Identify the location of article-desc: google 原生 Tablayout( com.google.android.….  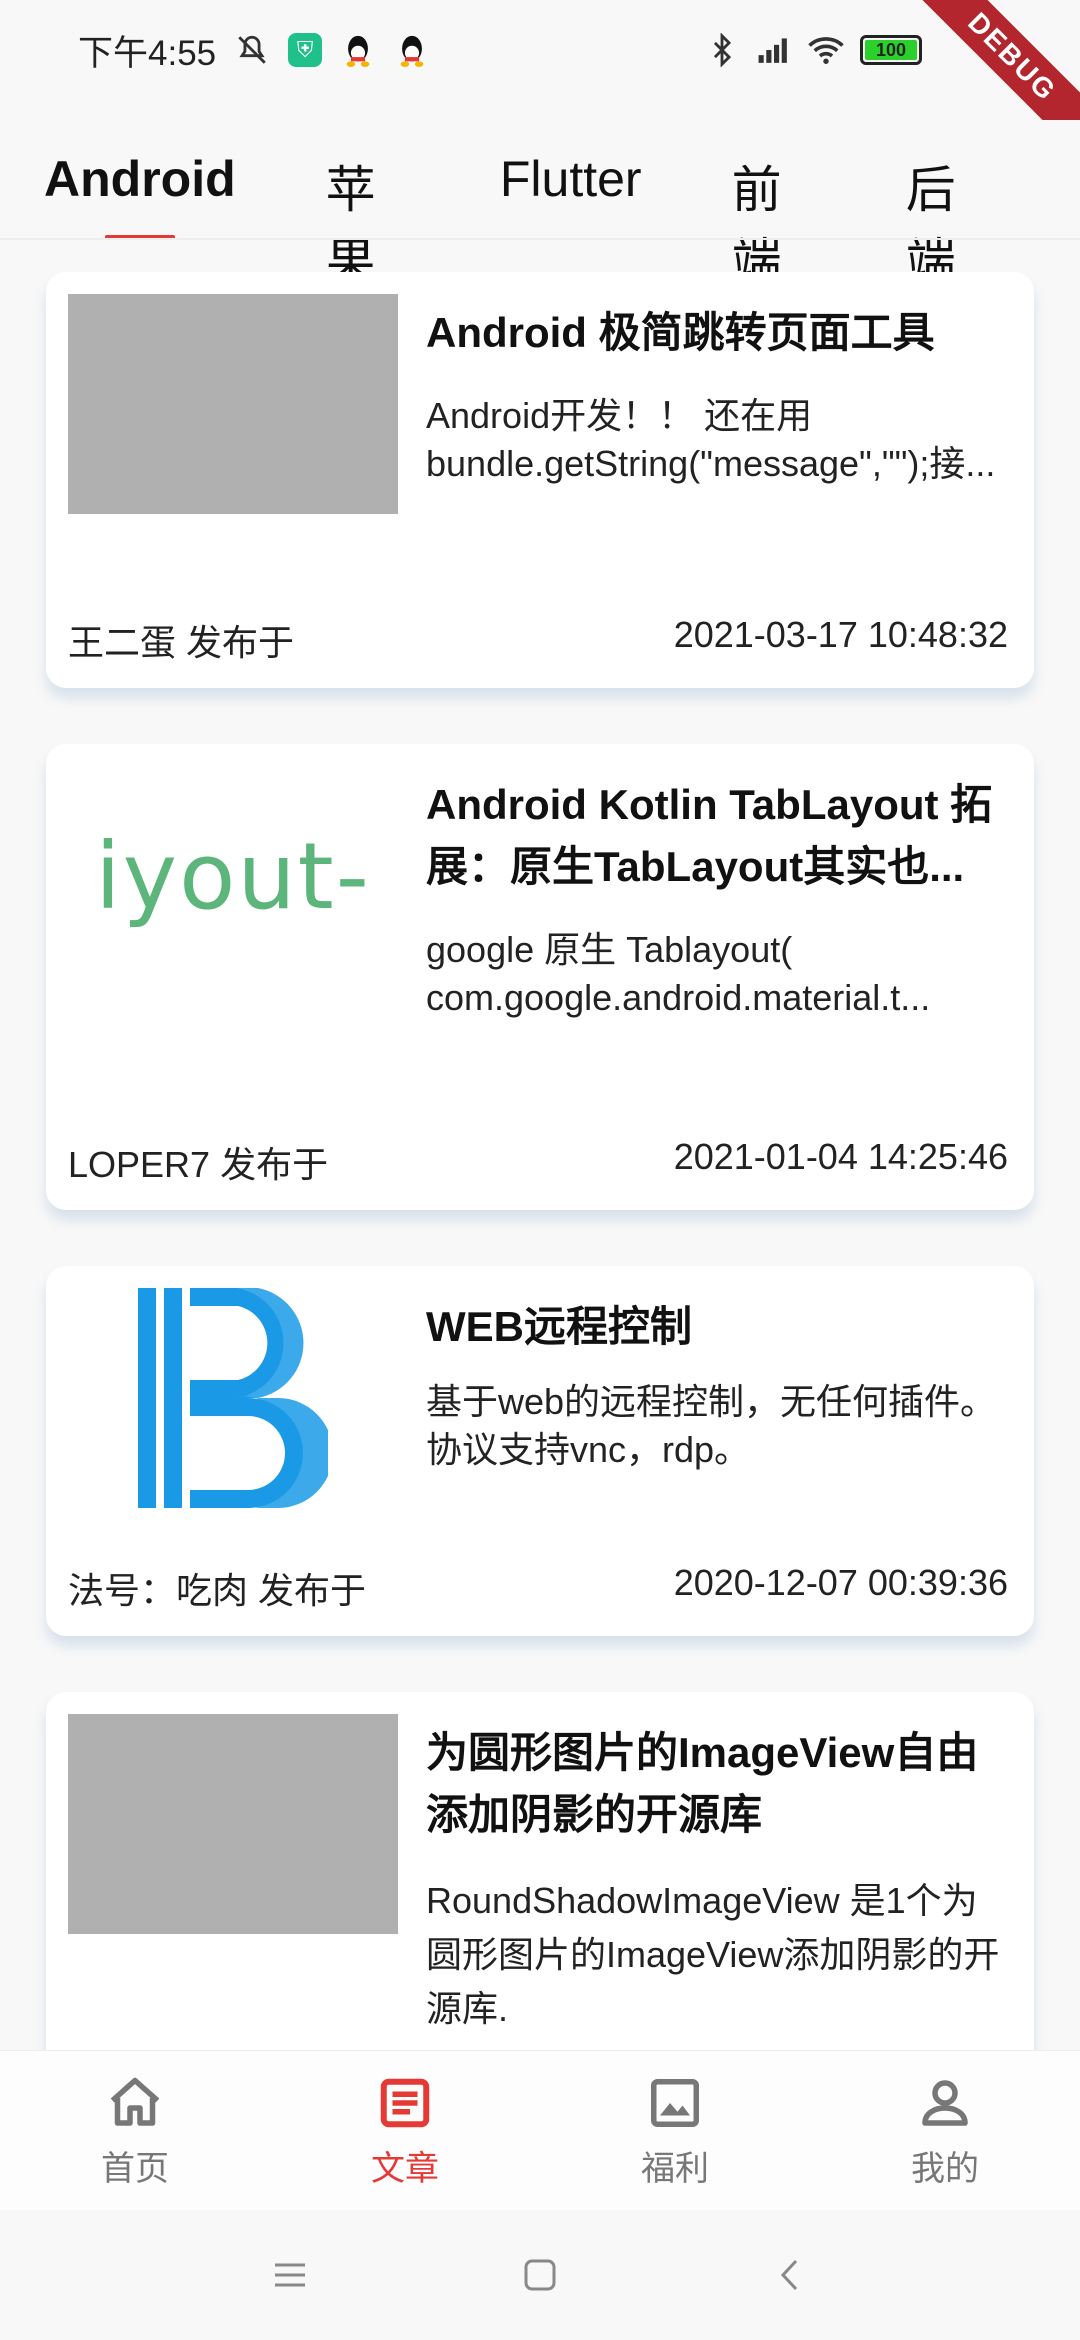
(678, 973).